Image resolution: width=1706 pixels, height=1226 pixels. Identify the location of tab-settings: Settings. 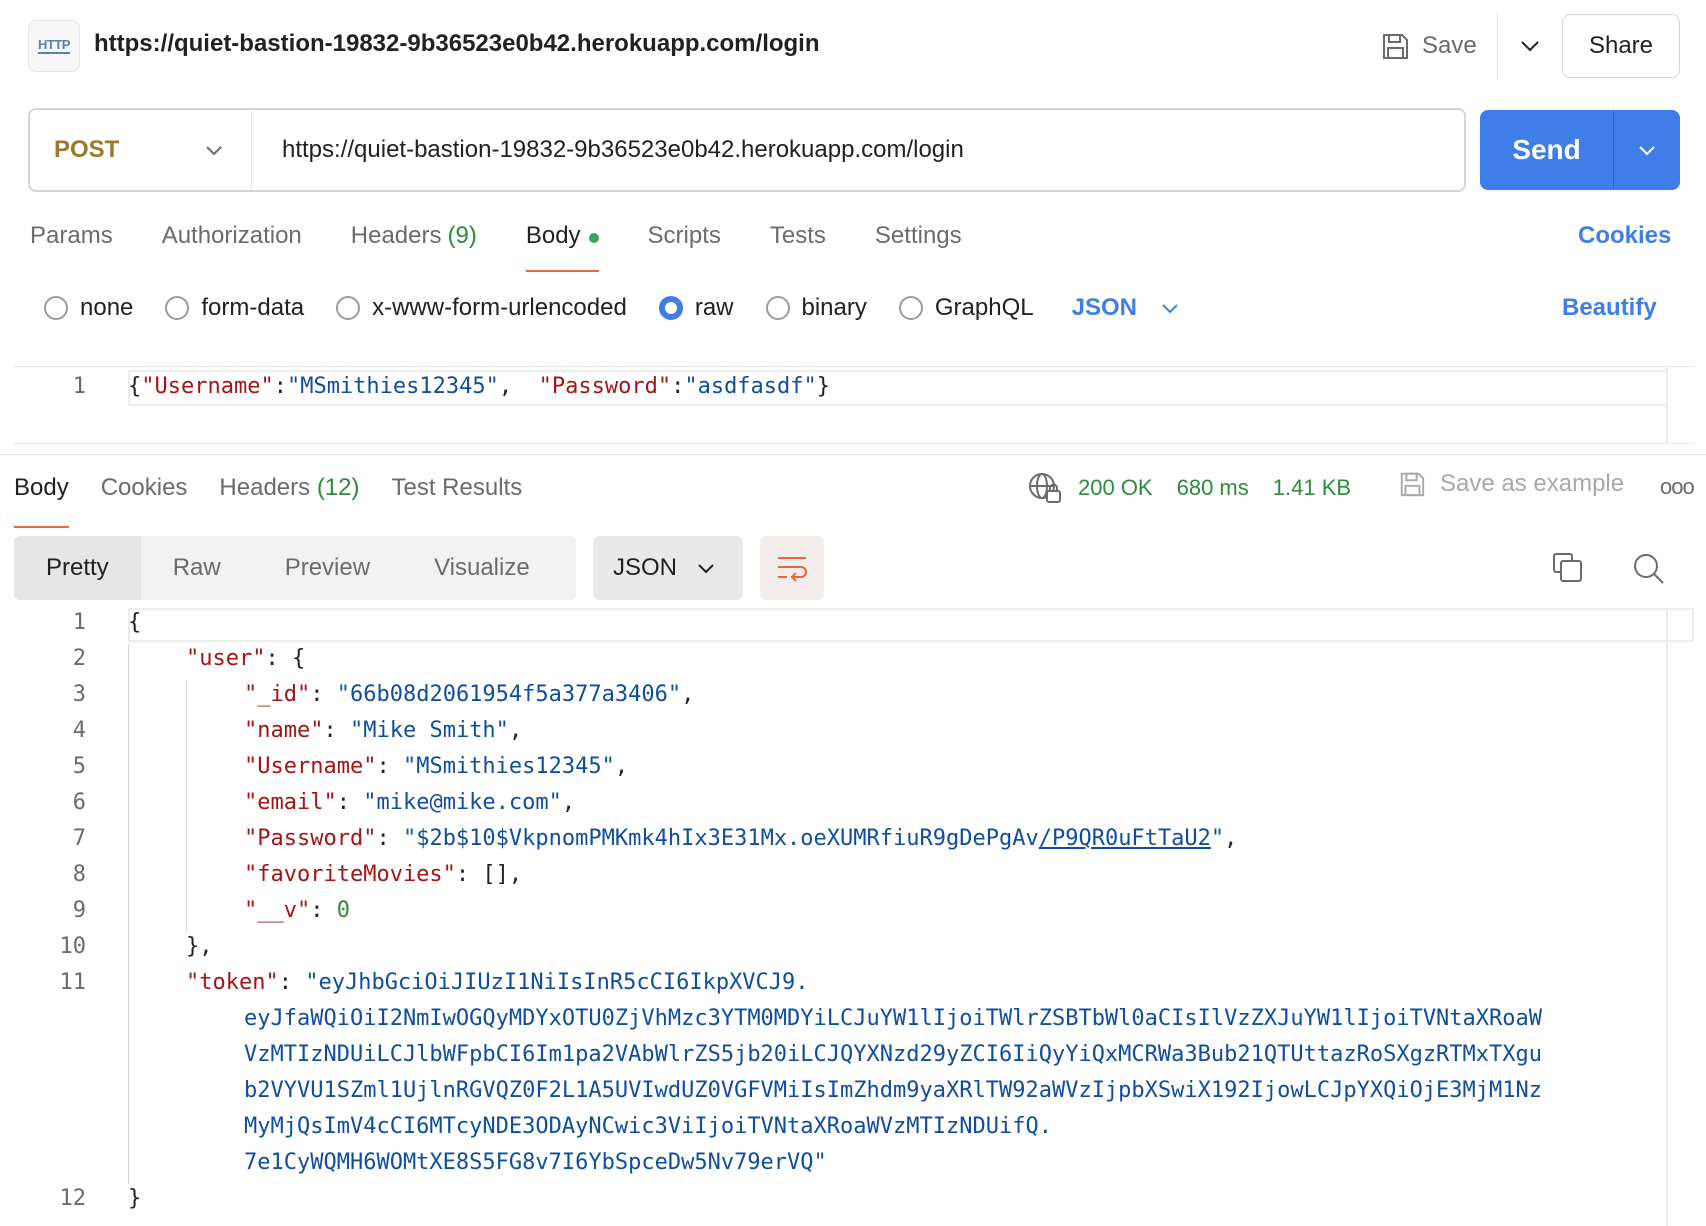
(918, 247).